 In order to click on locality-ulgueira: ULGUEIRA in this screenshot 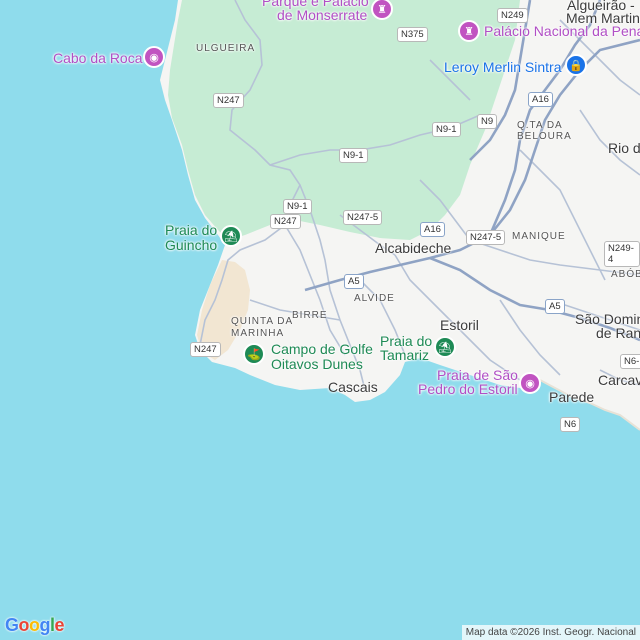, I will do `click(226, 48)`.